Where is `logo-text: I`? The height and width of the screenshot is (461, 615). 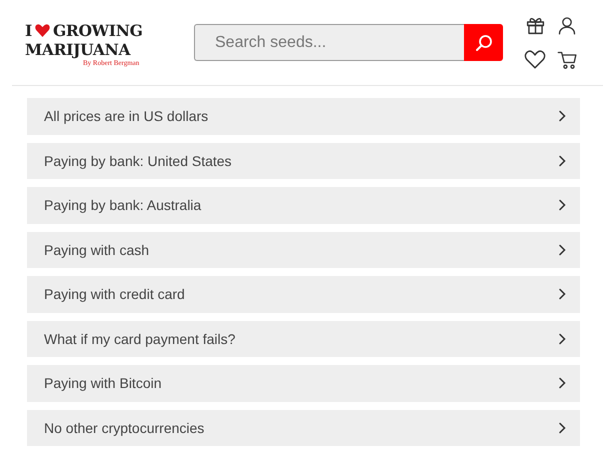
logo-text: I is located at coordinates (28, 30).